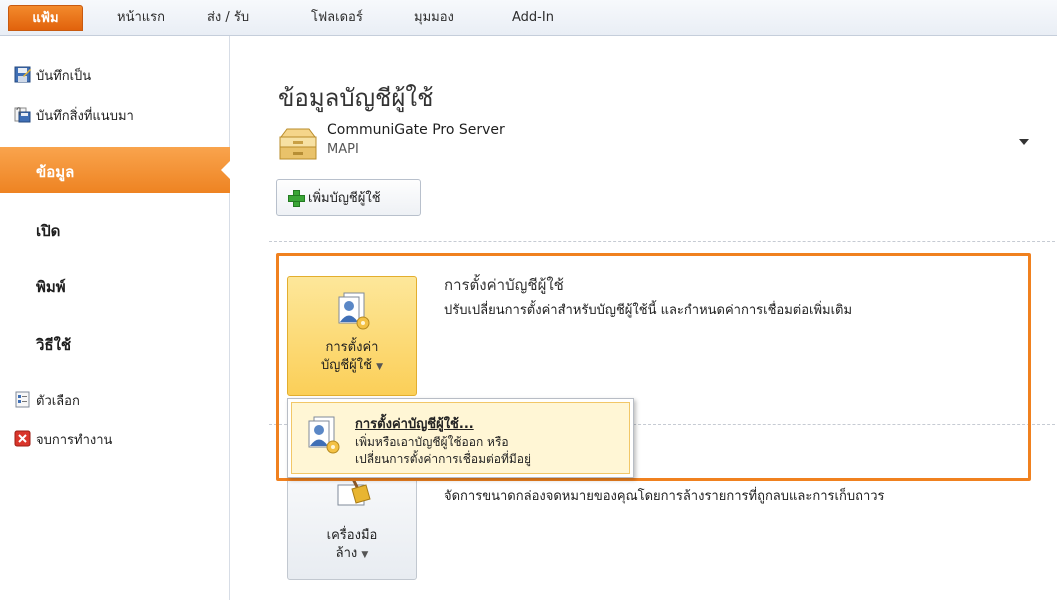 This screenshot has height=600, width=1057. I want to click on save-attachments-command: บันทึกสิ่งที่แนบมา, so click(74, 115).